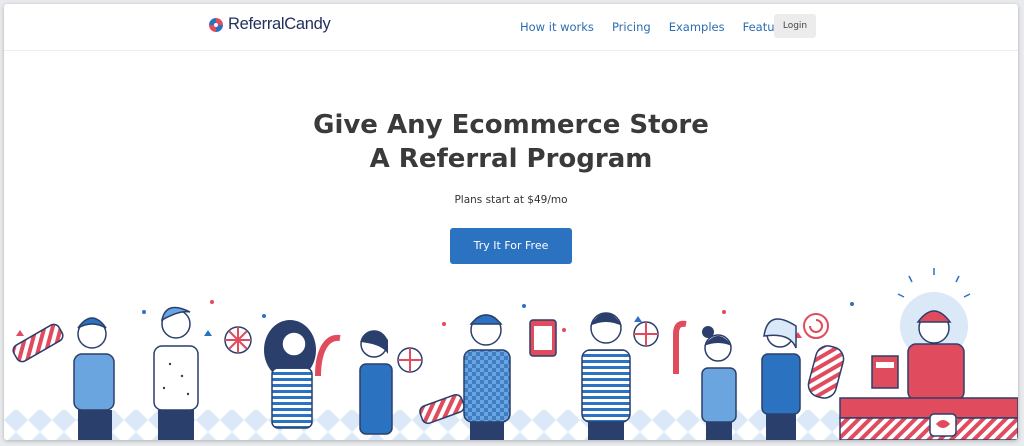 The width and height of the screenshot is (1024, 446). I want to click on try-for-free-button: Try It For Free, so click(511, 246).